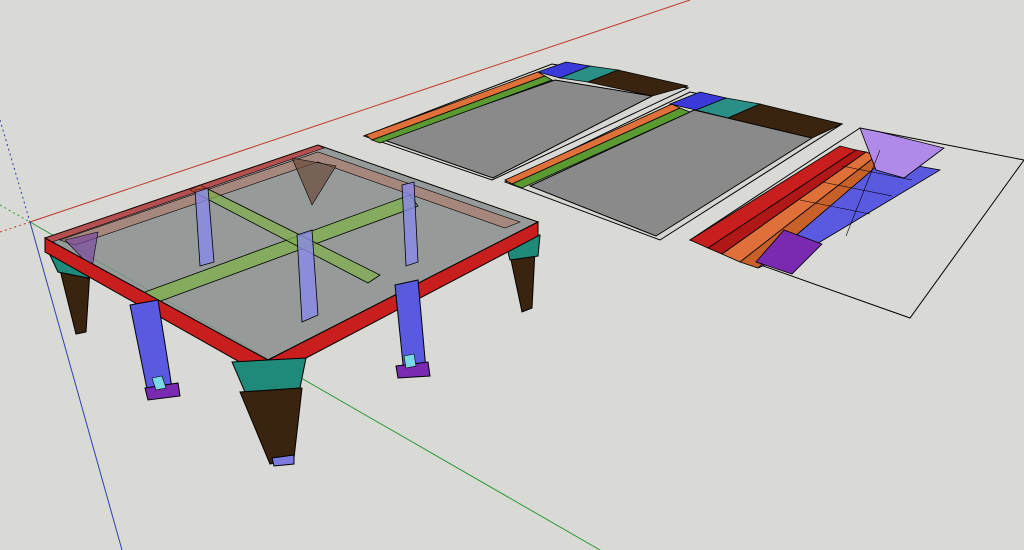  I want to click on front-leg-cap, so click(269, 375).